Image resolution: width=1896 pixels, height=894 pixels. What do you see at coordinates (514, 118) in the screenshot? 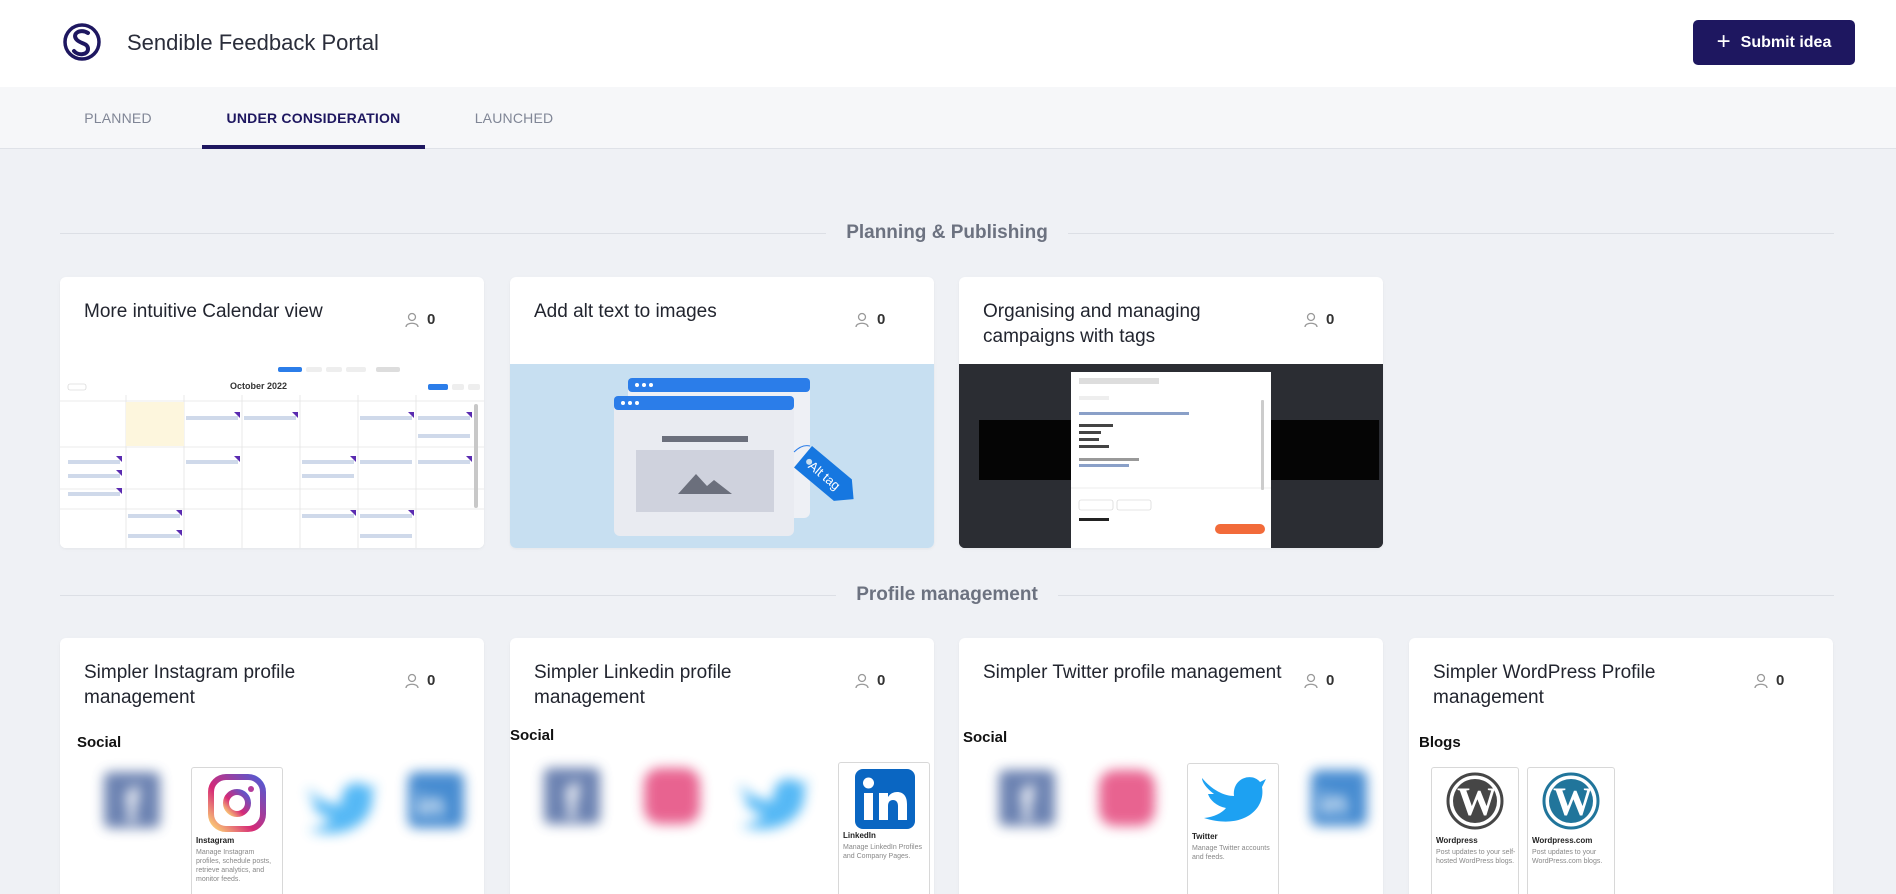
I see `tab-launched: LAUNCHED` at bounding box center [514, 118].